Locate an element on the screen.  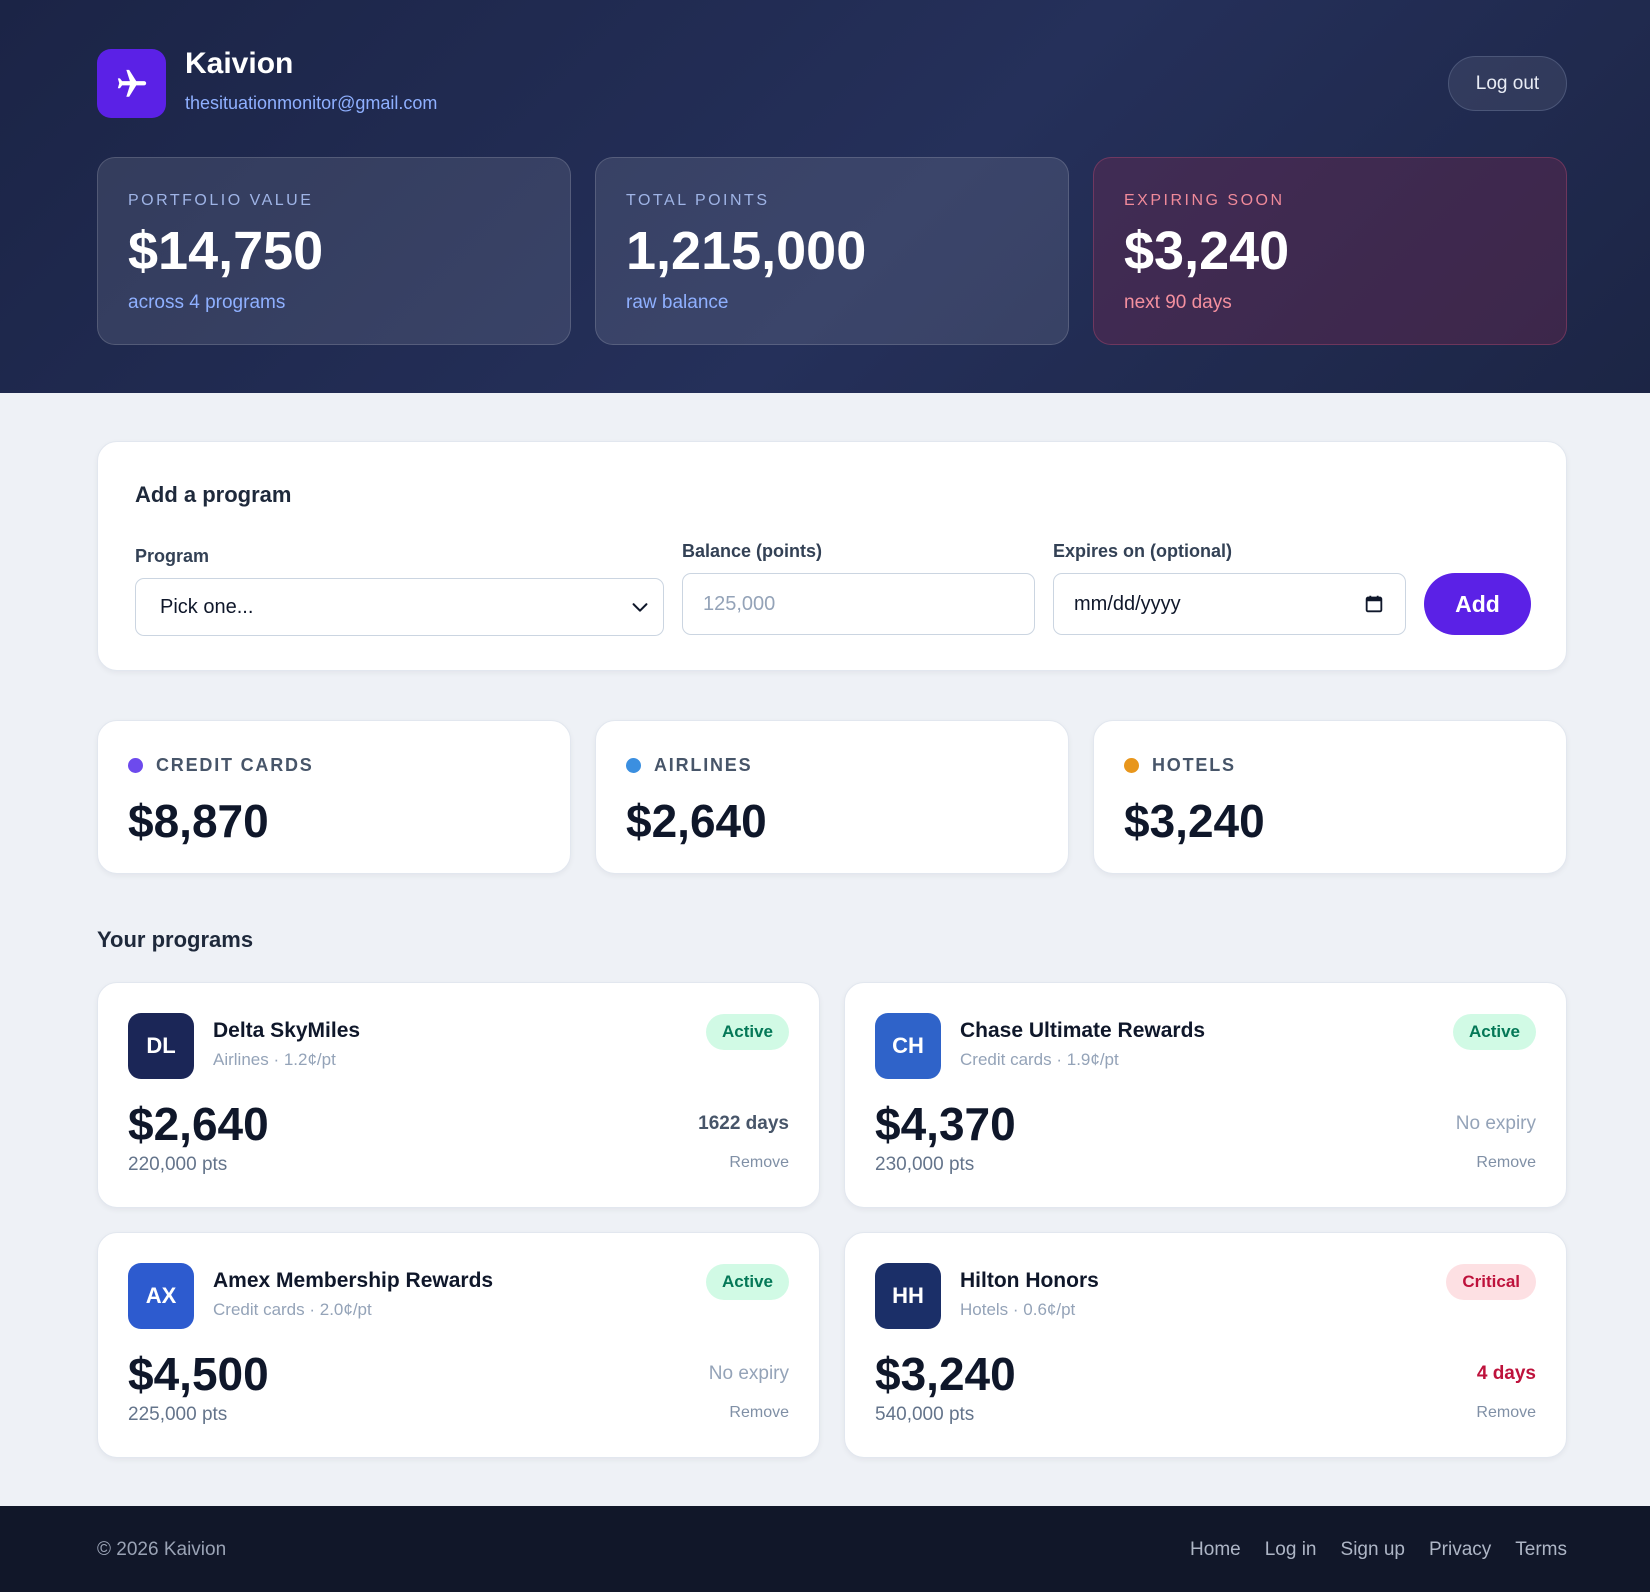
stat-value: $3,240 is located at coordinates (1207, 251).